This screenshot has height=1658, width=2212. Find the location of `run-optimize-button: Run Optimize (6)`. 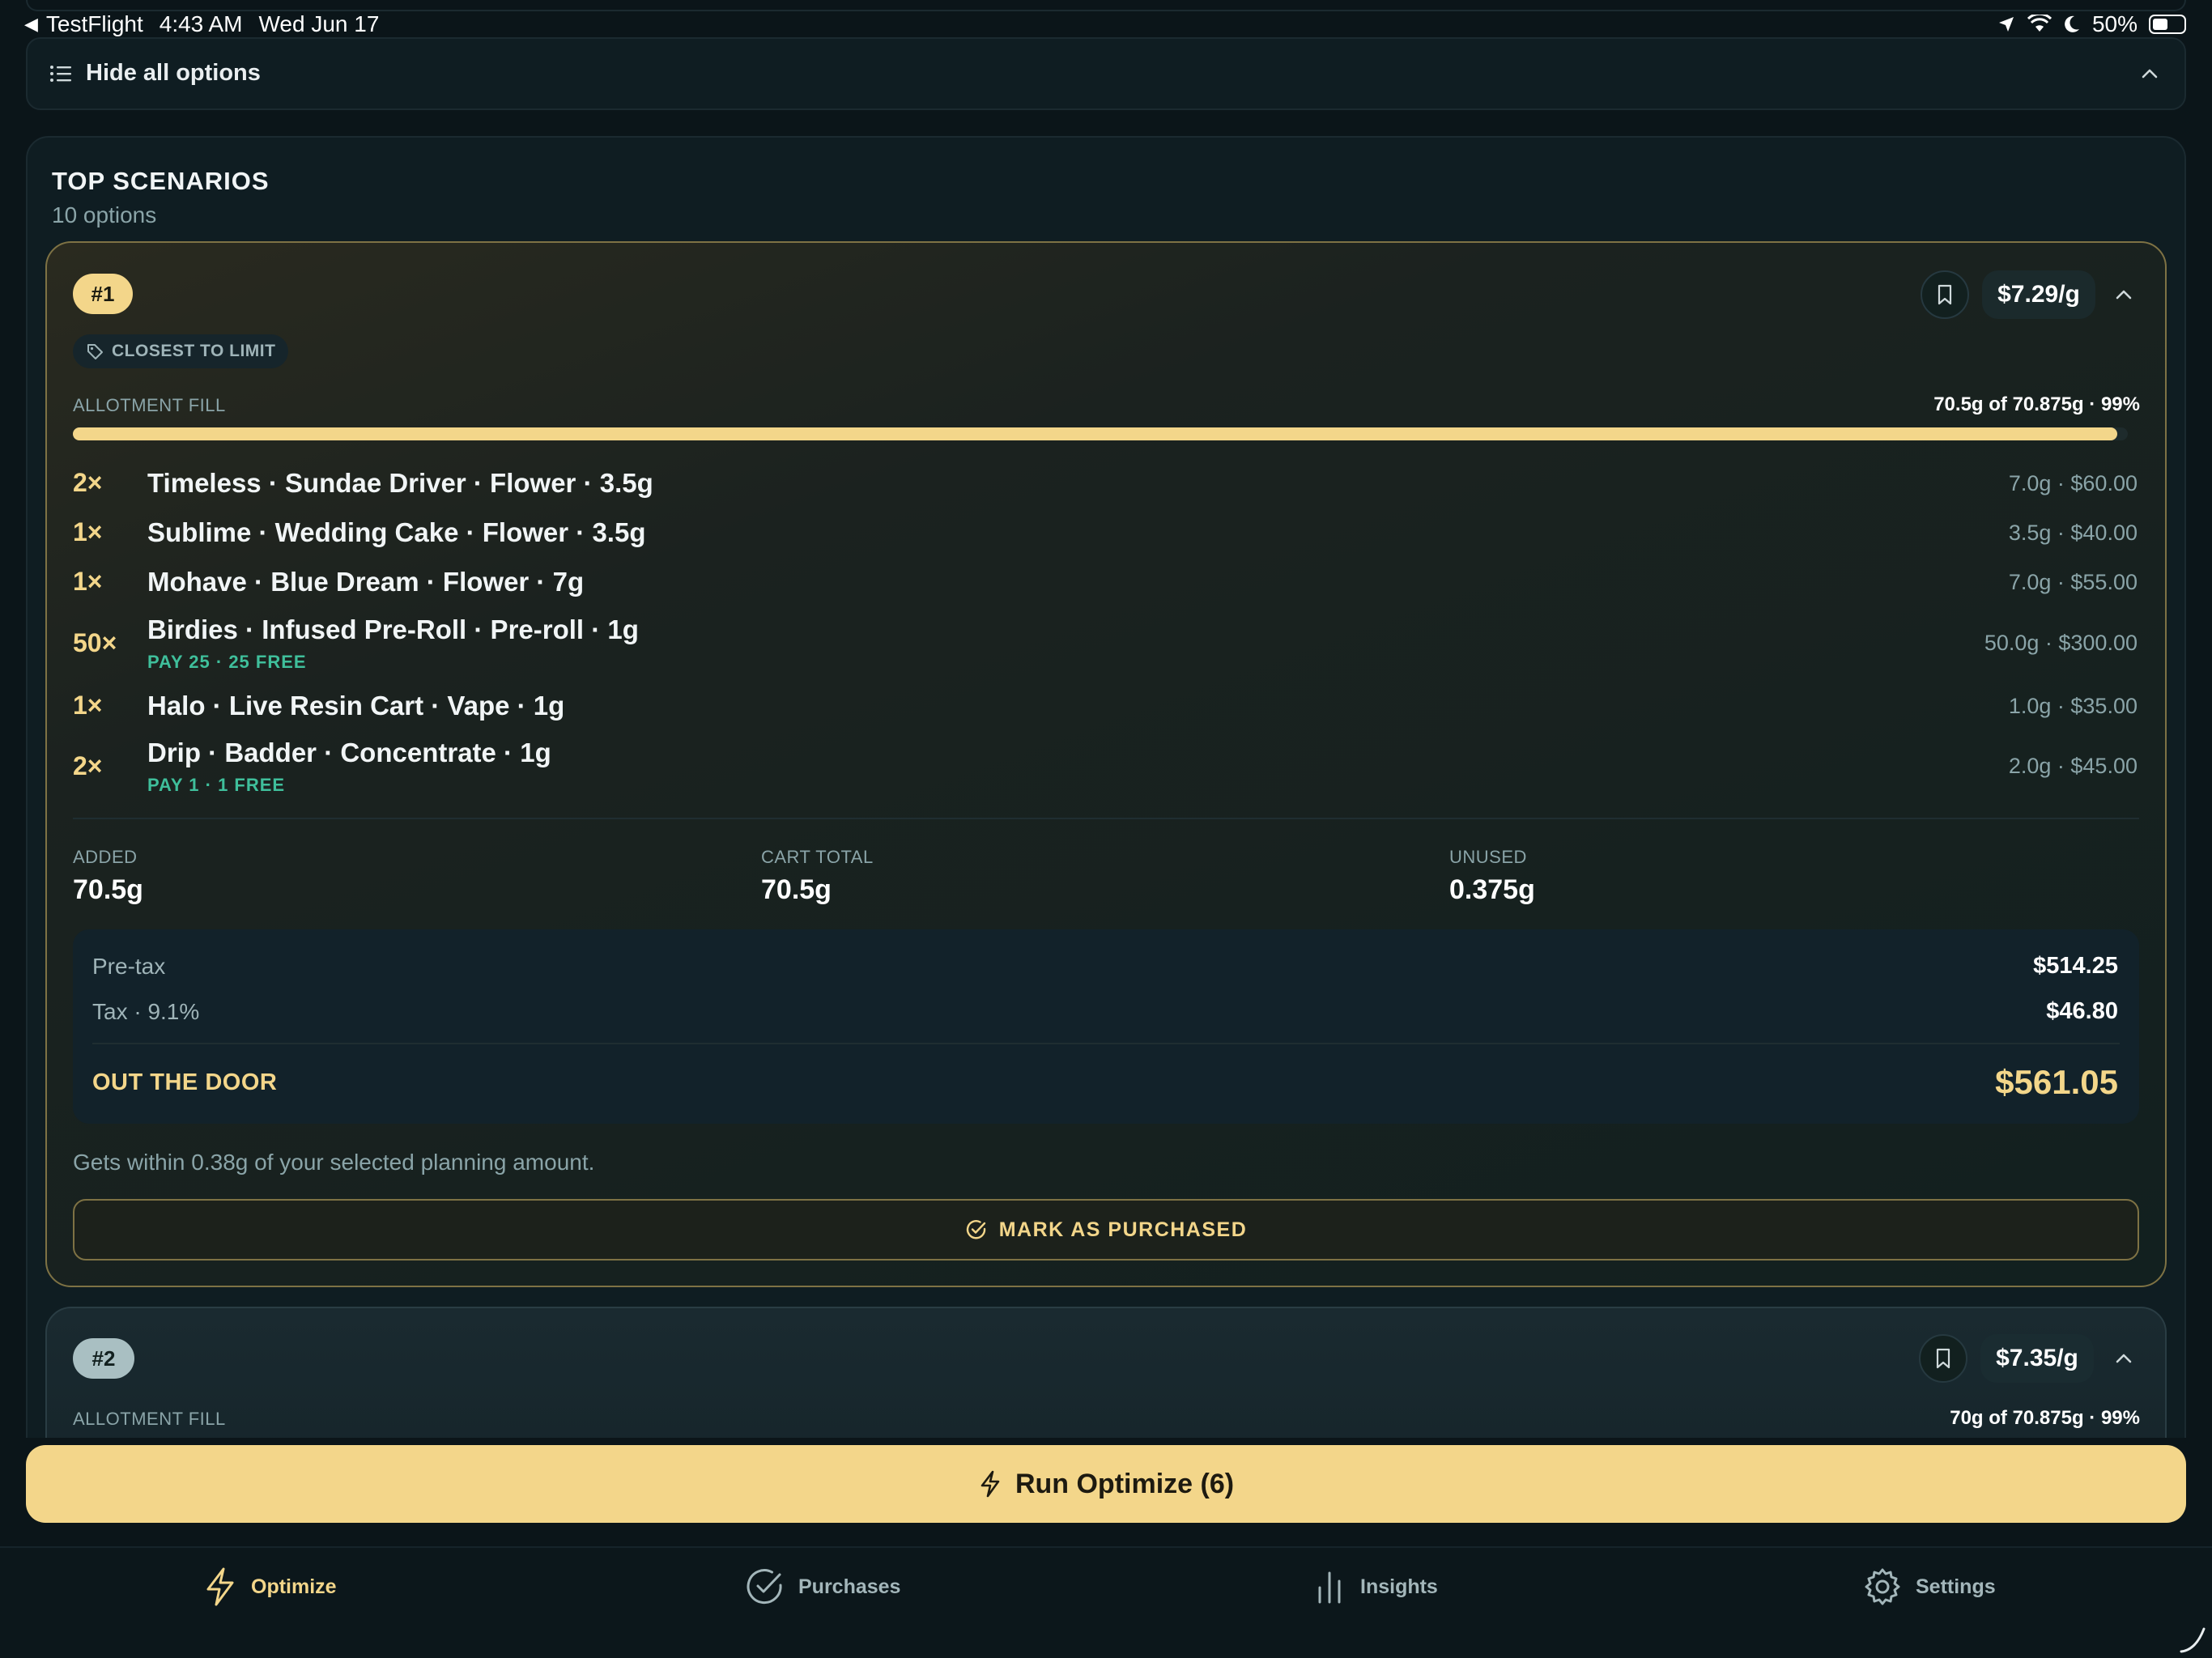

run-optimize-button: Run Optimize (6) is located at coordinates (1106, 1484).